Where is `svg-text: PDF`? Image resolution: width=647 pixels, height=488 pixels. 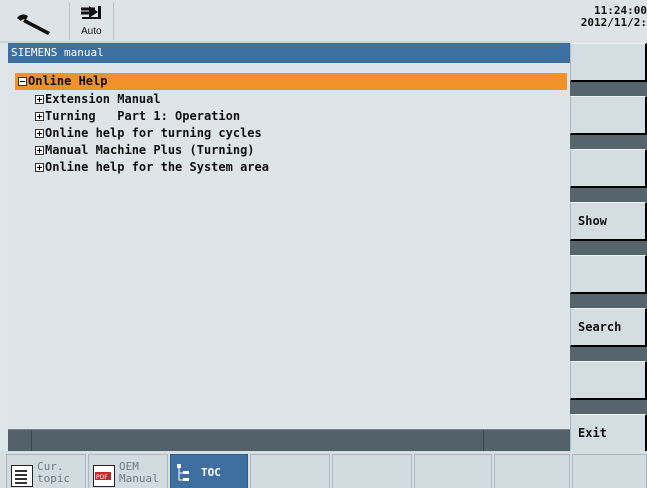
svg-text: PDF is located at coordinates (102, 477).